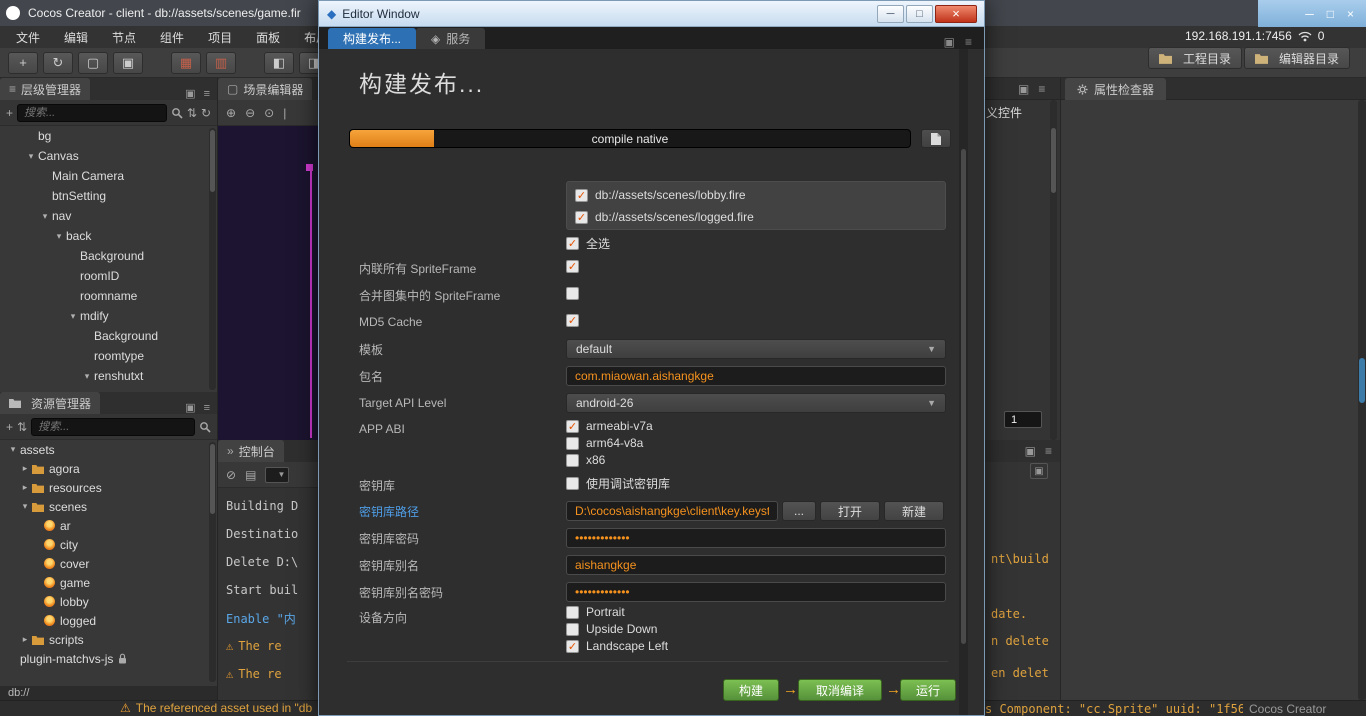  I want to click on expand-all-icon: ⇅, so click(192, 113).